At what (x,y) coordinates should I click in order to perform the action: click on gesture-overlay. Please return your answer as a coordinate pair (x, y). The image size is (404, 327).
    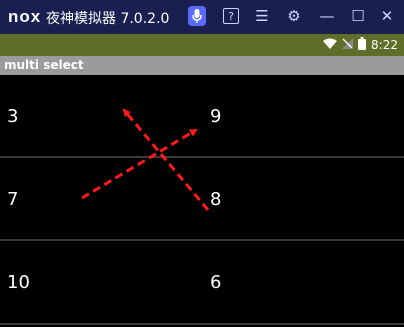
    Looking at the image, I should click on (145, 159).